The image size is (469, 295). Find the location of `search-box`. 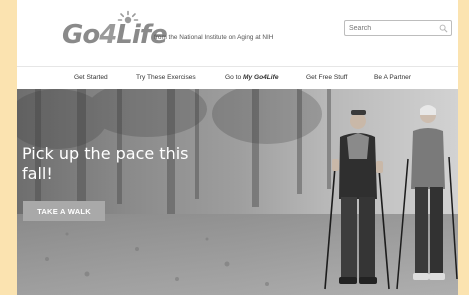

search-box is located at coordinates (398, 28).